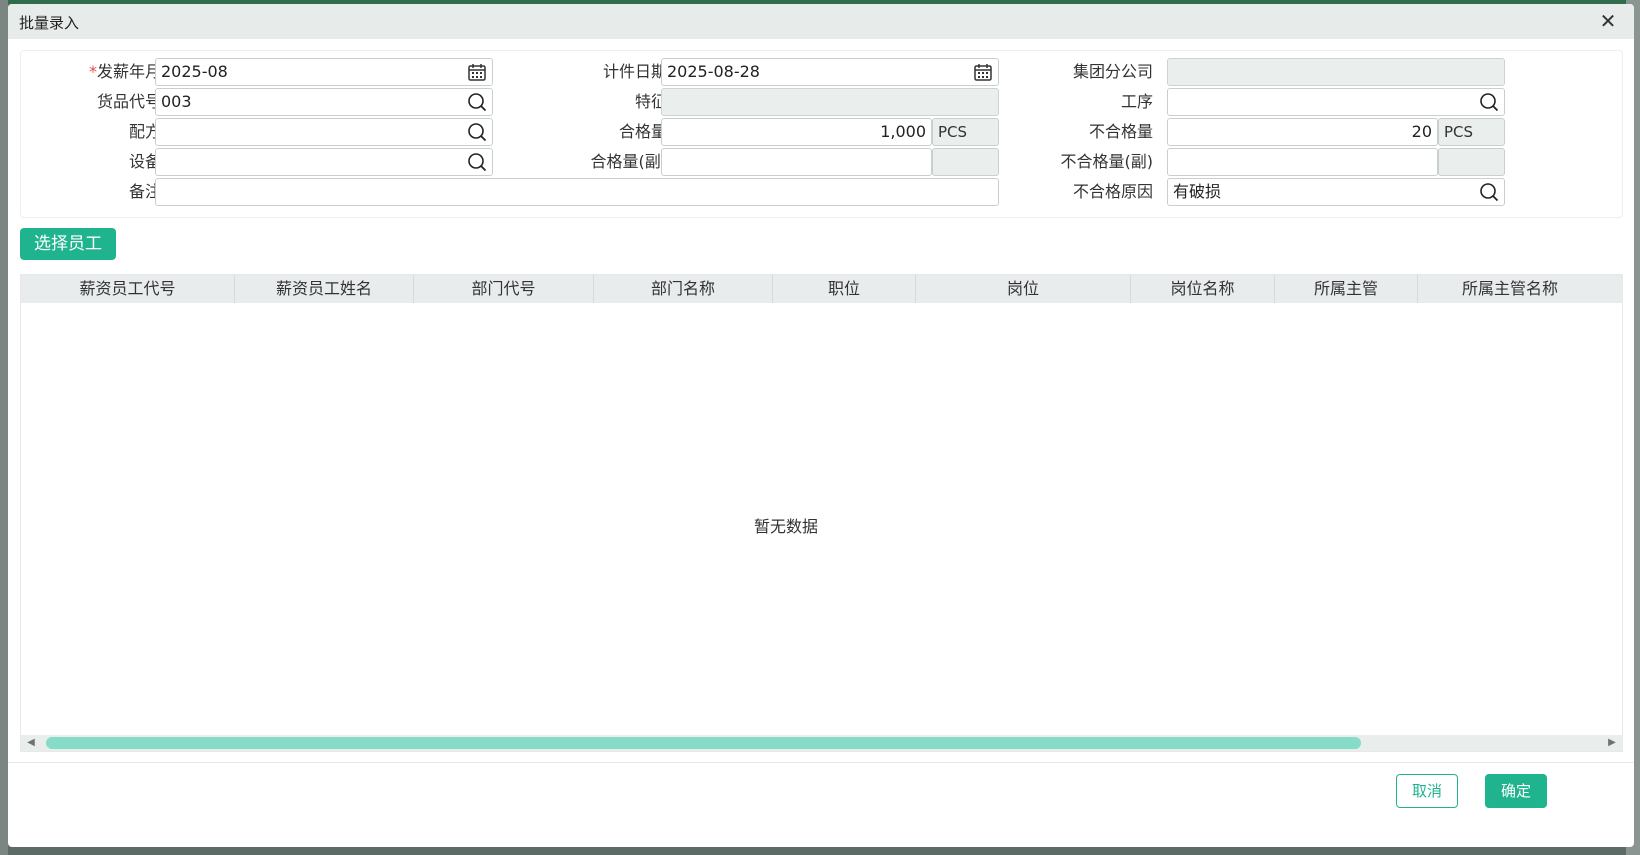 This screenshot has width=1640, height=855. What do you see at coordinates (1516, 791) in the screenshot?
I see `confirm-button: 确定` at bounding box center [1516, 791].